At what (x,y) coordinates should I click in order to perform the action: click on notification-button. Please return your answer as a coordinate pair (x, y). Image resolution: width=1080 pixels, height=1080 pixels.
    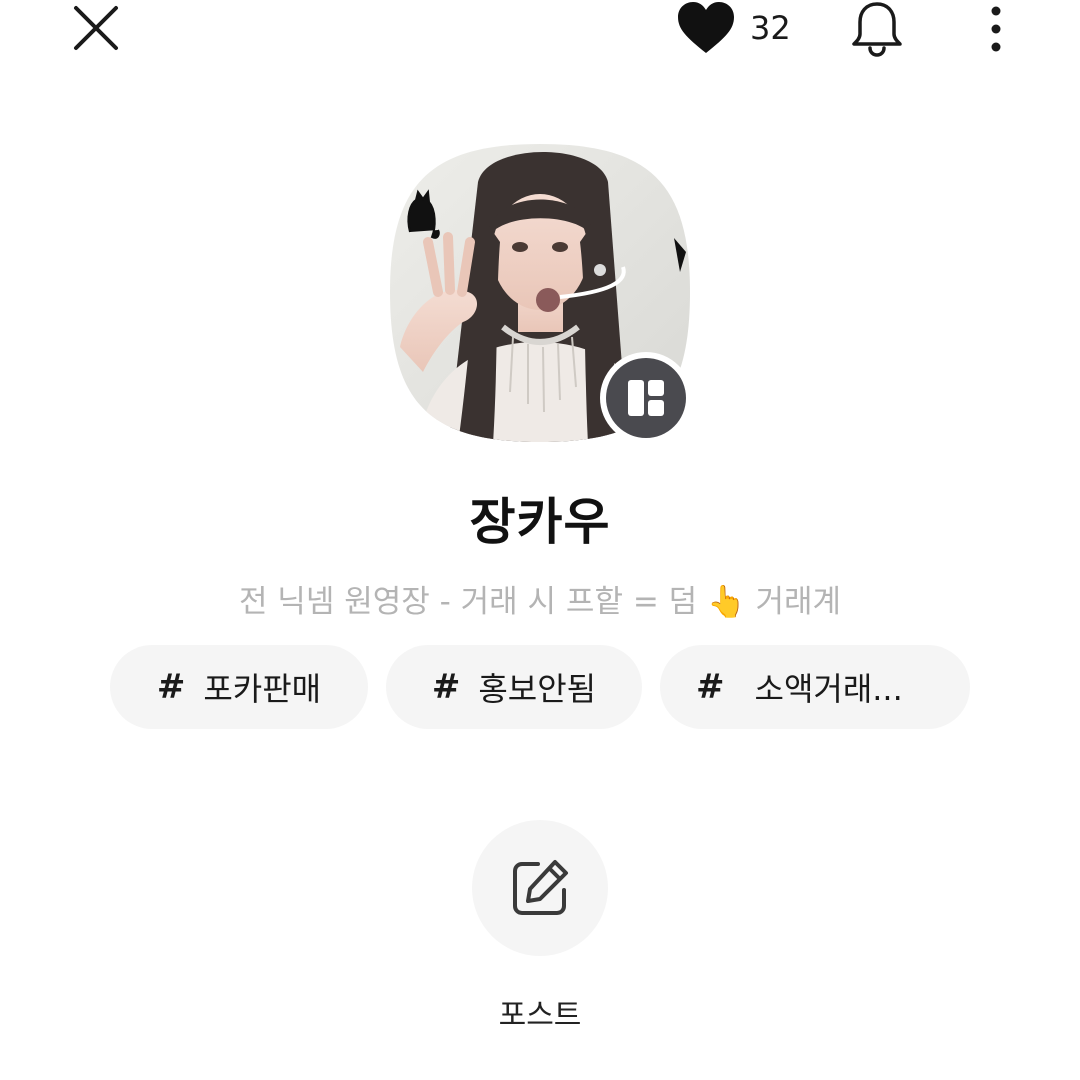
    Looking at the image, I should click on (877, 29).